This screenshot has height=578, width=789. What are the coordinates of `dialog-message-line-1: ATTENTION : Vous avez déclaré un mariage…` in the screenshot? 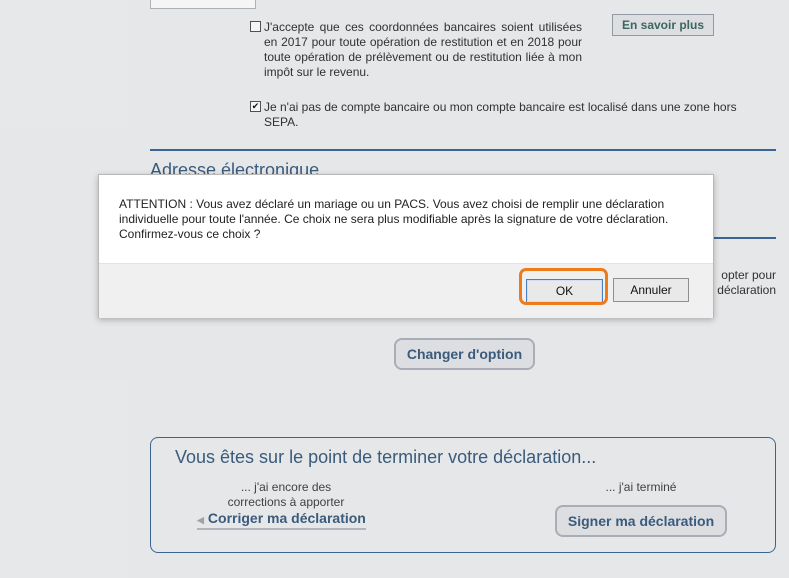 It's located at (392, 204).